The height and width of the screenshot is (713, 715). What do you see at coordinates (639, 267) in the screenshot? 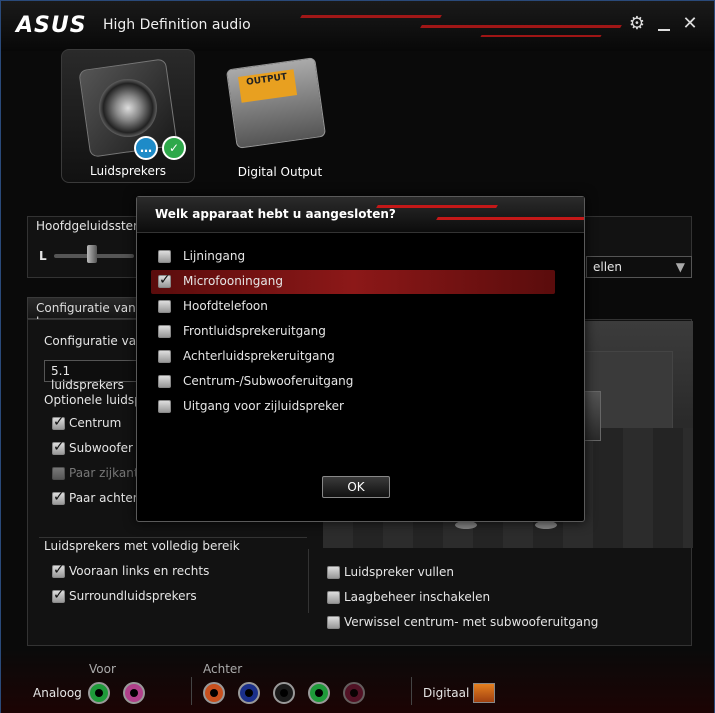
I see `right-combo: ellen ▼` at bounding box center [639, 267].